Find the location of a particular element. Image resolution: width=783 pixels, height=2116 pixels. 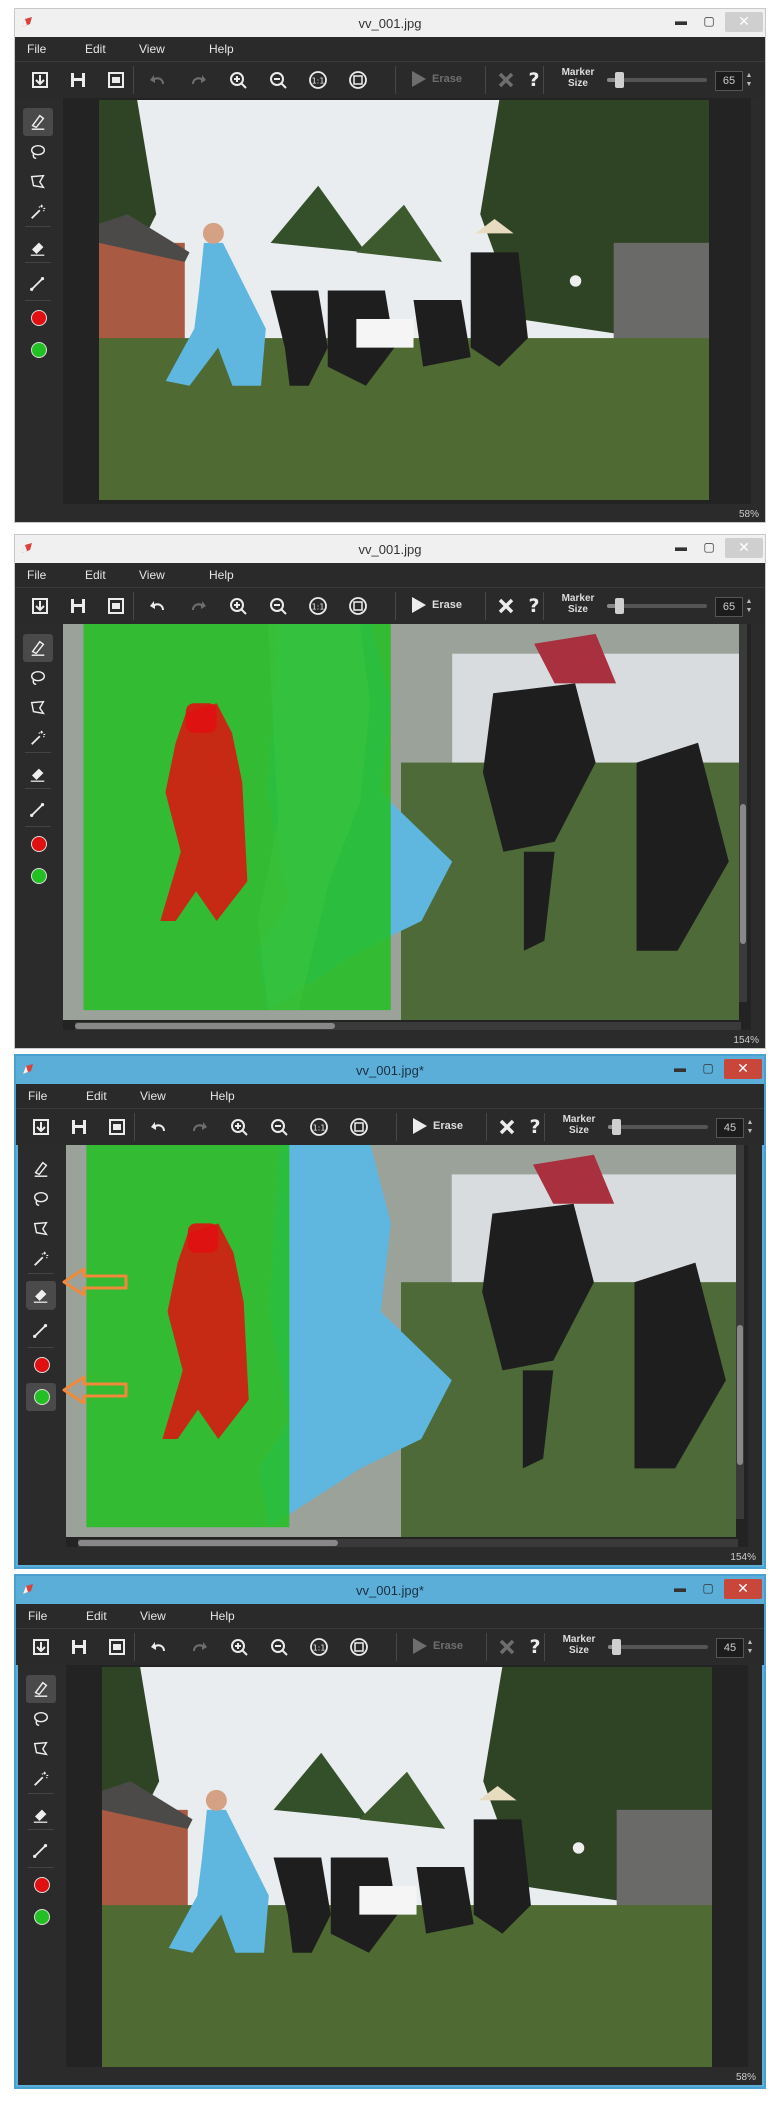

horizontal-scrollbar is located at coordinates (408, 1543).